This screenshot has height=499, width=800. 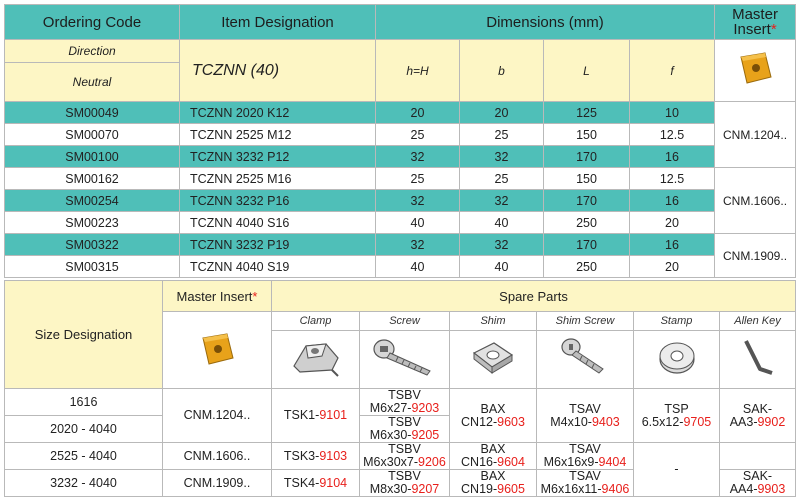 What do you see at coordinates (404, 483) in the screenshot?
I see `screw-cell: TSBV M8x30-9207` at bounding box center [404, 483].